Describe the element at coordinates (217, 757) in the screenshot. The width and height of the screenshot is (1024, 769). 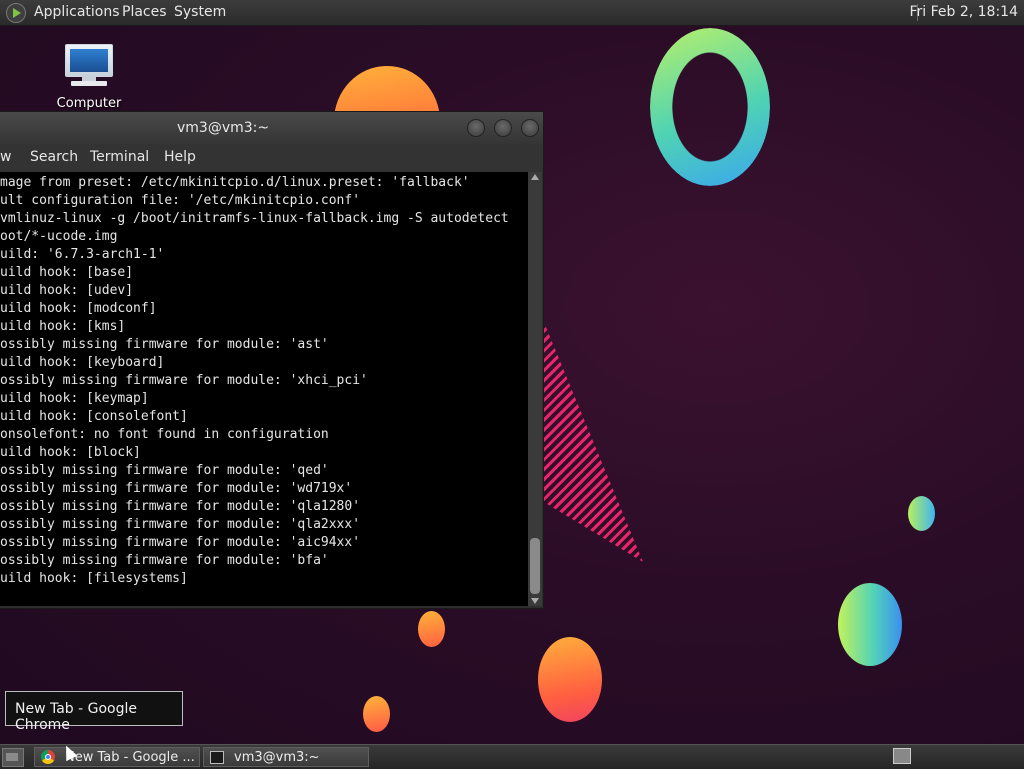
I see `terminal-icon` at that location.